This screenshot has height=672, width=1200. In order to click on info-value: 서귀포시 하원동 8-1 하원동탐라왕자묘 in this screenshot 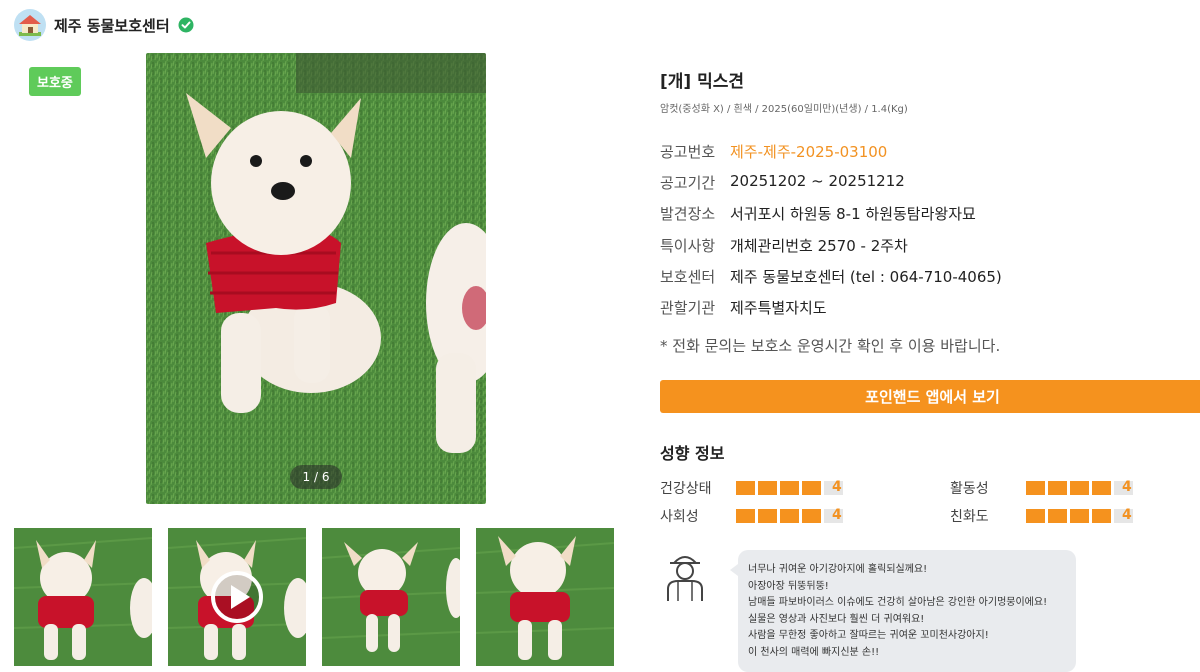, I will do `click(853, 214)`.